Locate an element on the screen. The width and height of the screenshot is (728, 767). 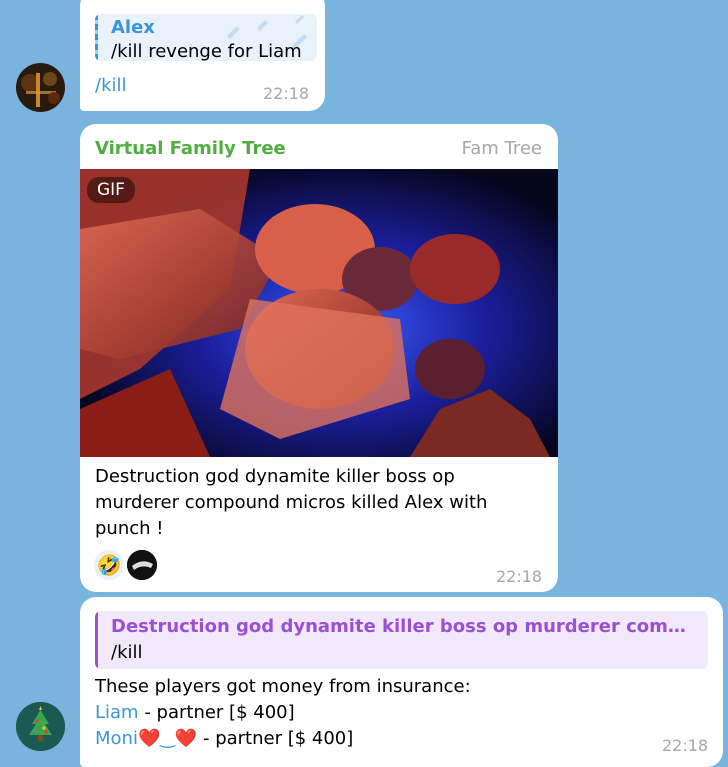
reactor-avatar is located at coordinates (142, 565).